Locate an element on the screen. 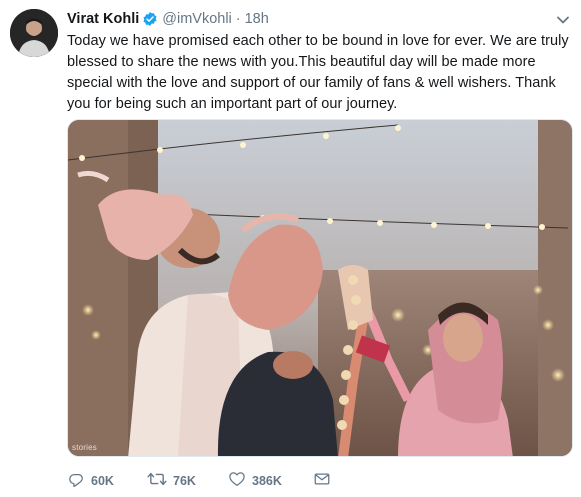 The height and width of the screenshot is (497, 581). reply-count: 60K is located at coordinates (102, 481).